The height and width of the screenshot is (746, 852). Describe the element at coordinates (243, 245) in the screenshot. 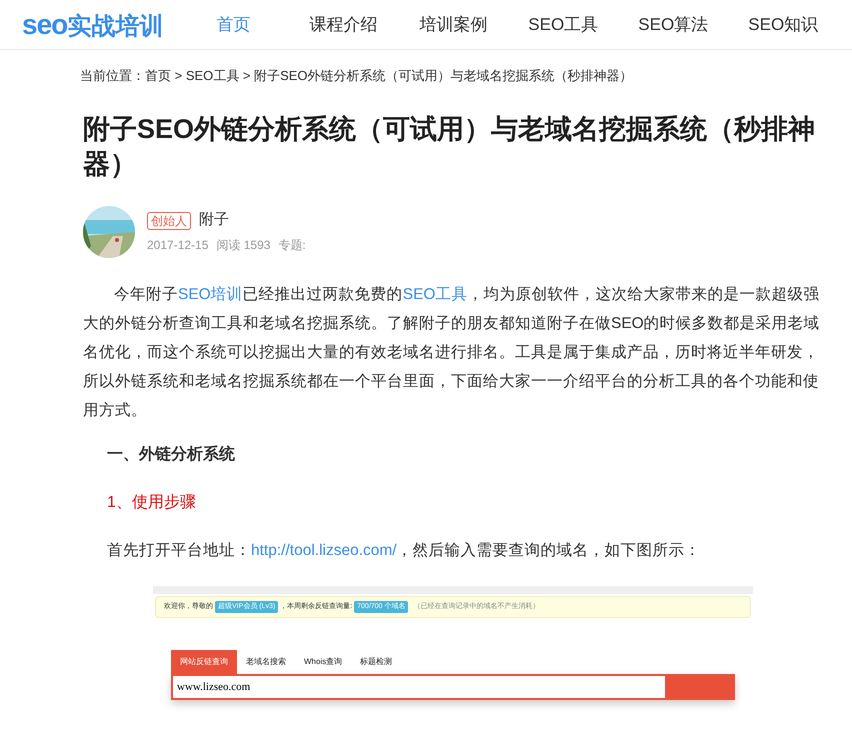

I see `read-count: 阅读 1593` at that location.